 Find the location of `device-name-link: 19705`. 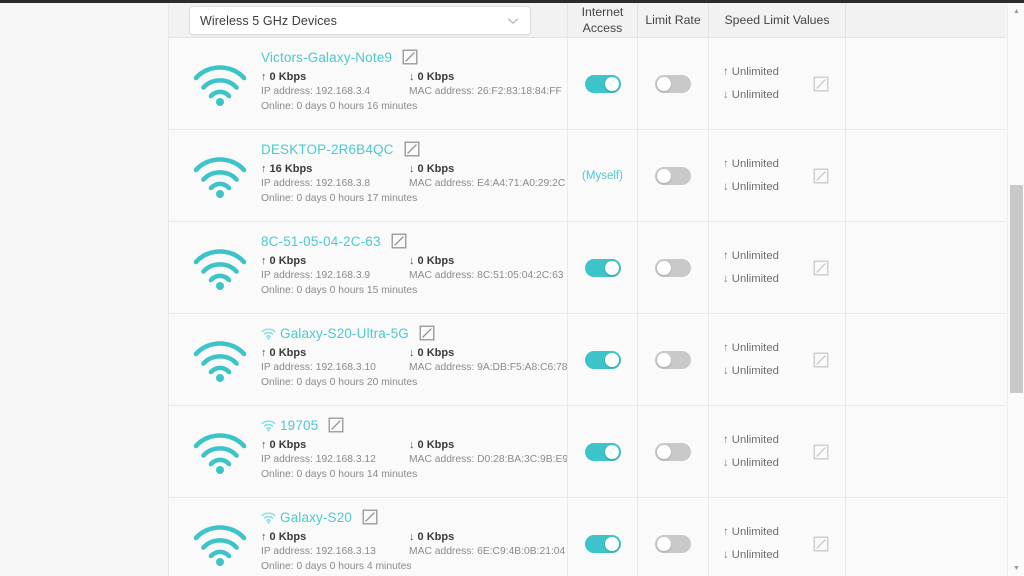

device-name-link: 19705 is located at coordinates (299, 425).